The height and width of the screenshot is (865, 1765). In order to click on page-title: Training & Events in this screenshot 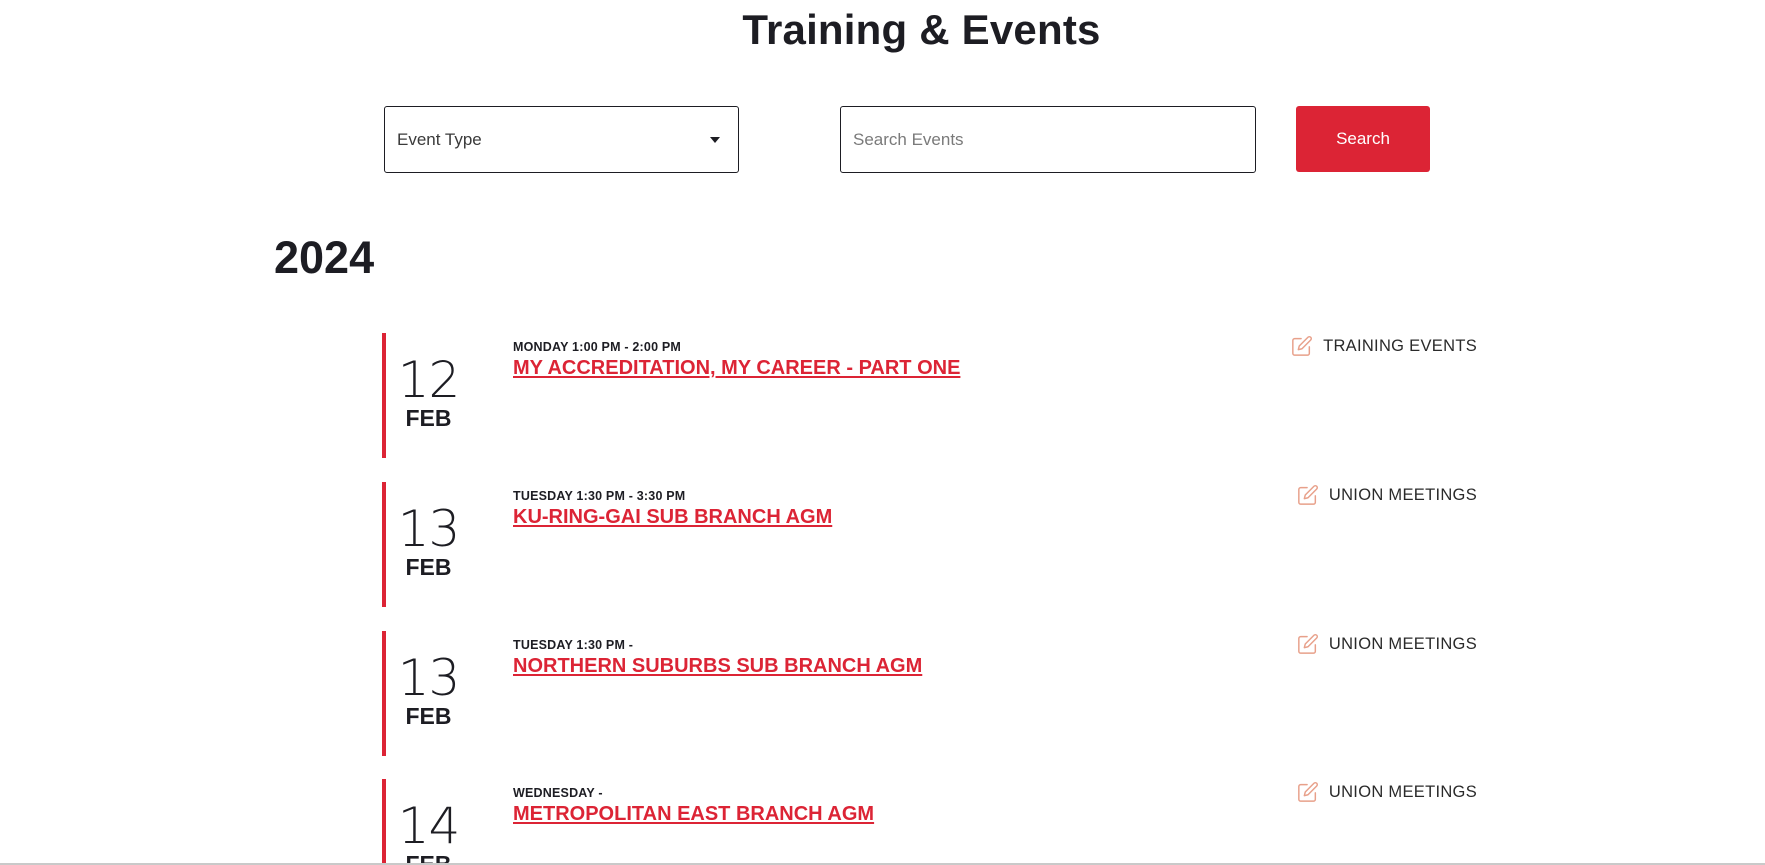, I will do `click(921, 29)`.